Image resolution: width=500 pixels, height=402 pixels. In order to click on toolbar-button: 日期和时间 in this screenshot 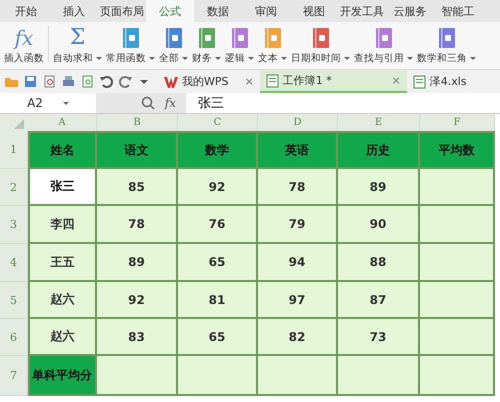, I will do `click(320, 46)`.